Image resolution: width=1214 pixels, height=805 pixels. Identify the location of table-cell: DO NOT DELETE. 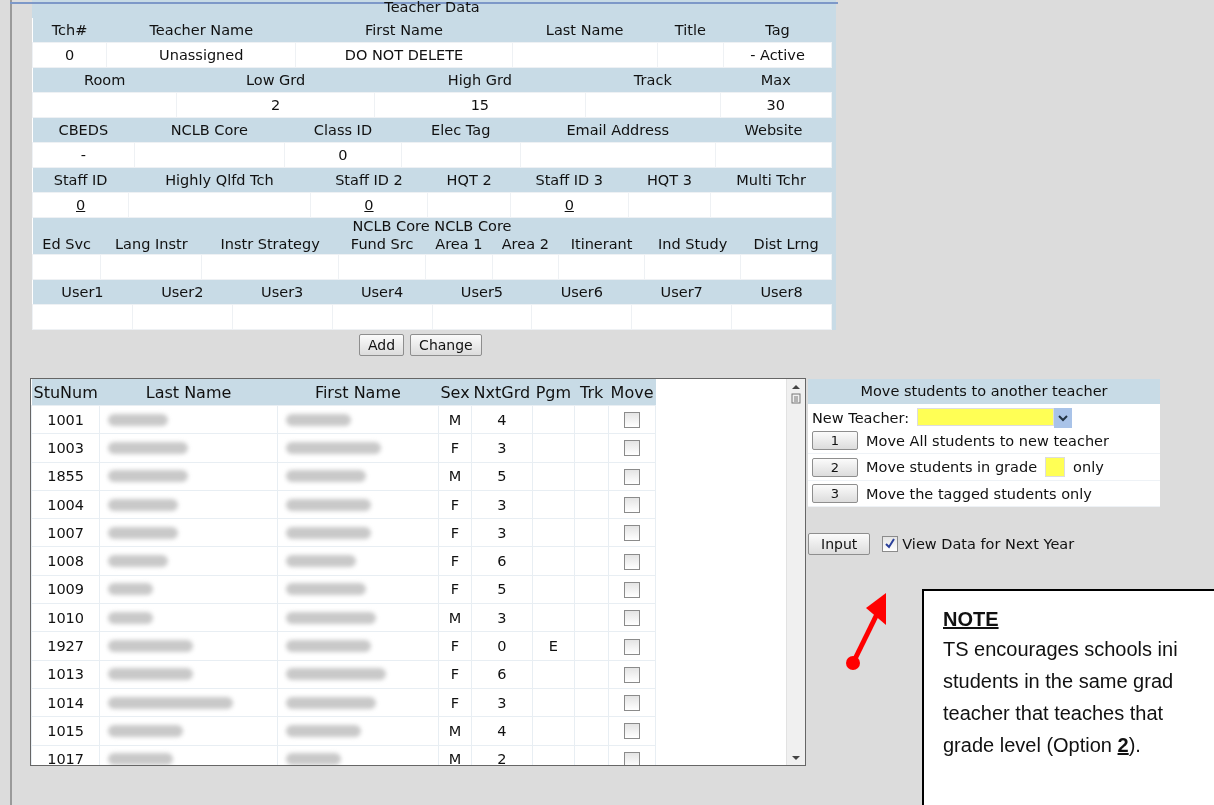
(404, 55).